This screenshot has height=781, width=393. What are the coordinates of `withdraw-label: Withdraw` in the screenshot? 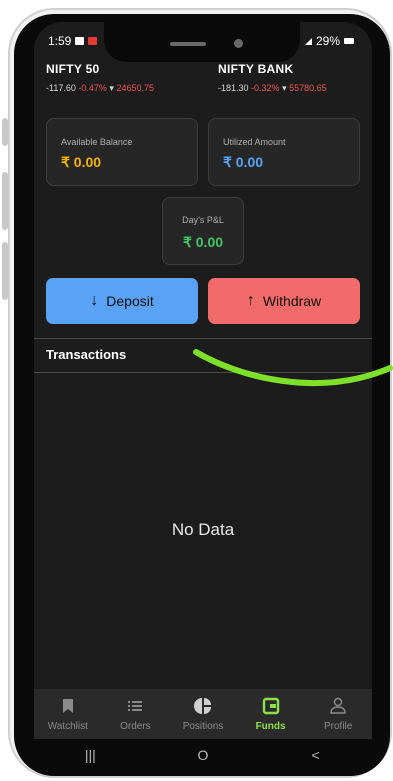 It's located at (292, 301).